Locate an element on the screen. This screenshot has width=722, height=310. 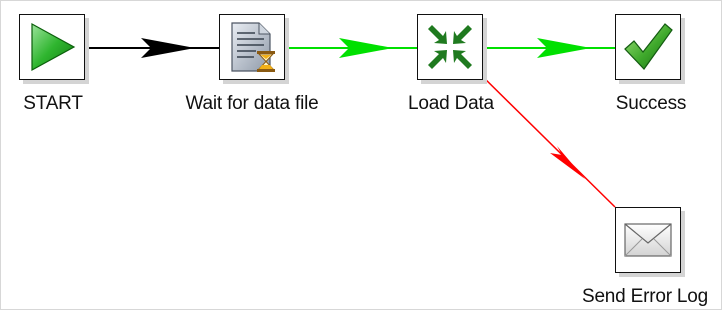
step-send-error-log is located at coordinates (648, 240).